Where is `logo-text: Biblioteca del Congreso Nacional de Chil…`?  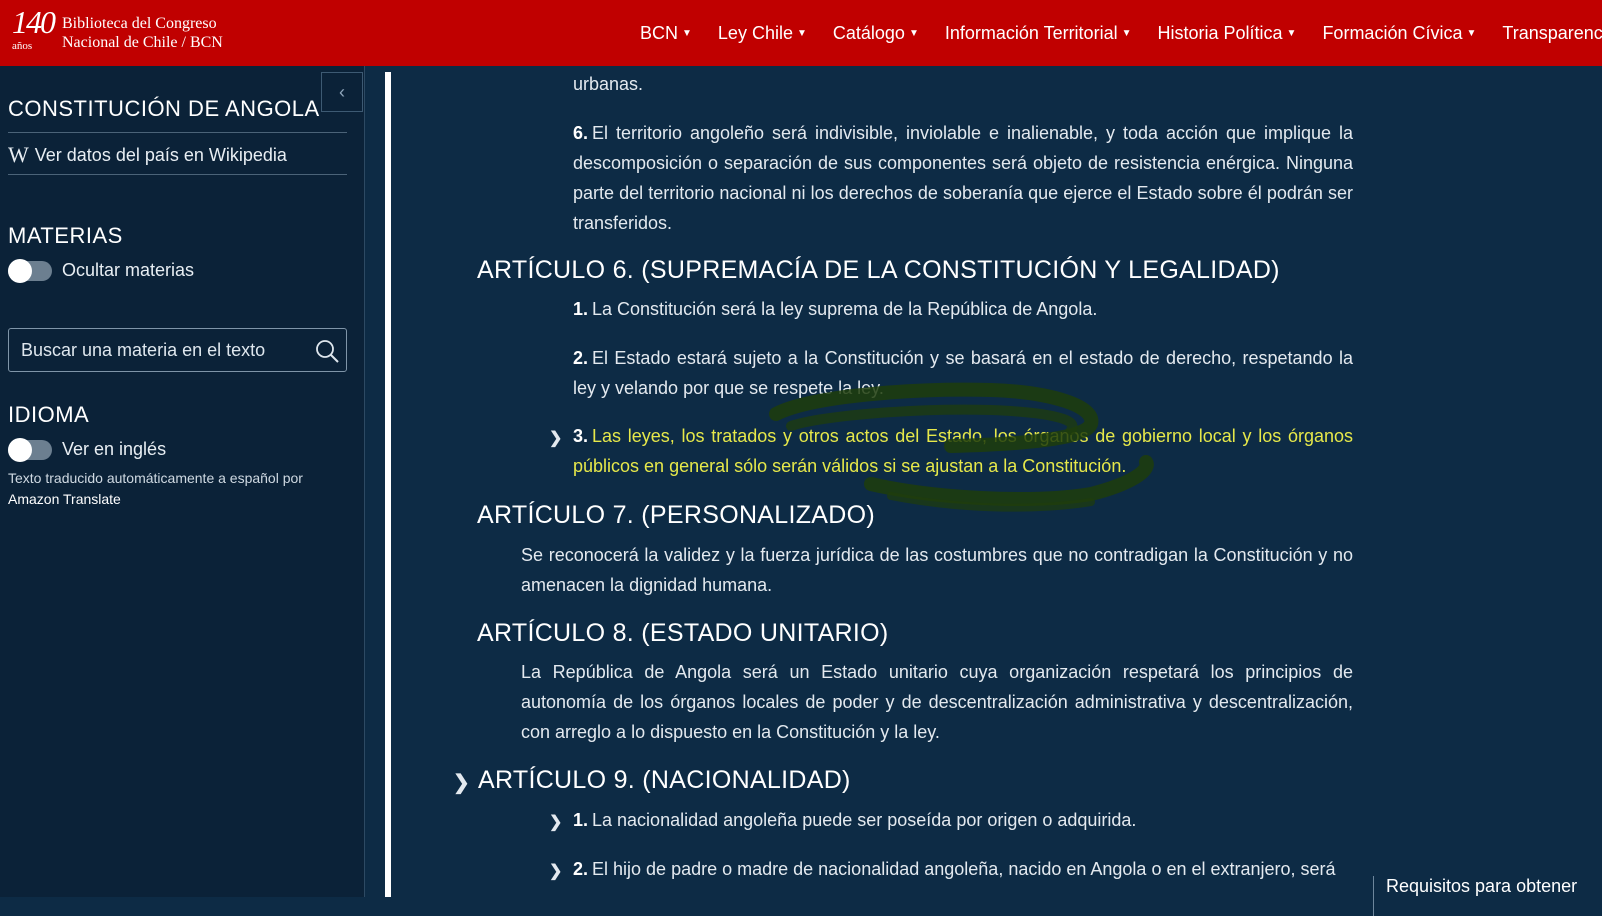 logo-text: Biblioteca del Congreso Nacional de Chil… is located at coordinates (157, 33).